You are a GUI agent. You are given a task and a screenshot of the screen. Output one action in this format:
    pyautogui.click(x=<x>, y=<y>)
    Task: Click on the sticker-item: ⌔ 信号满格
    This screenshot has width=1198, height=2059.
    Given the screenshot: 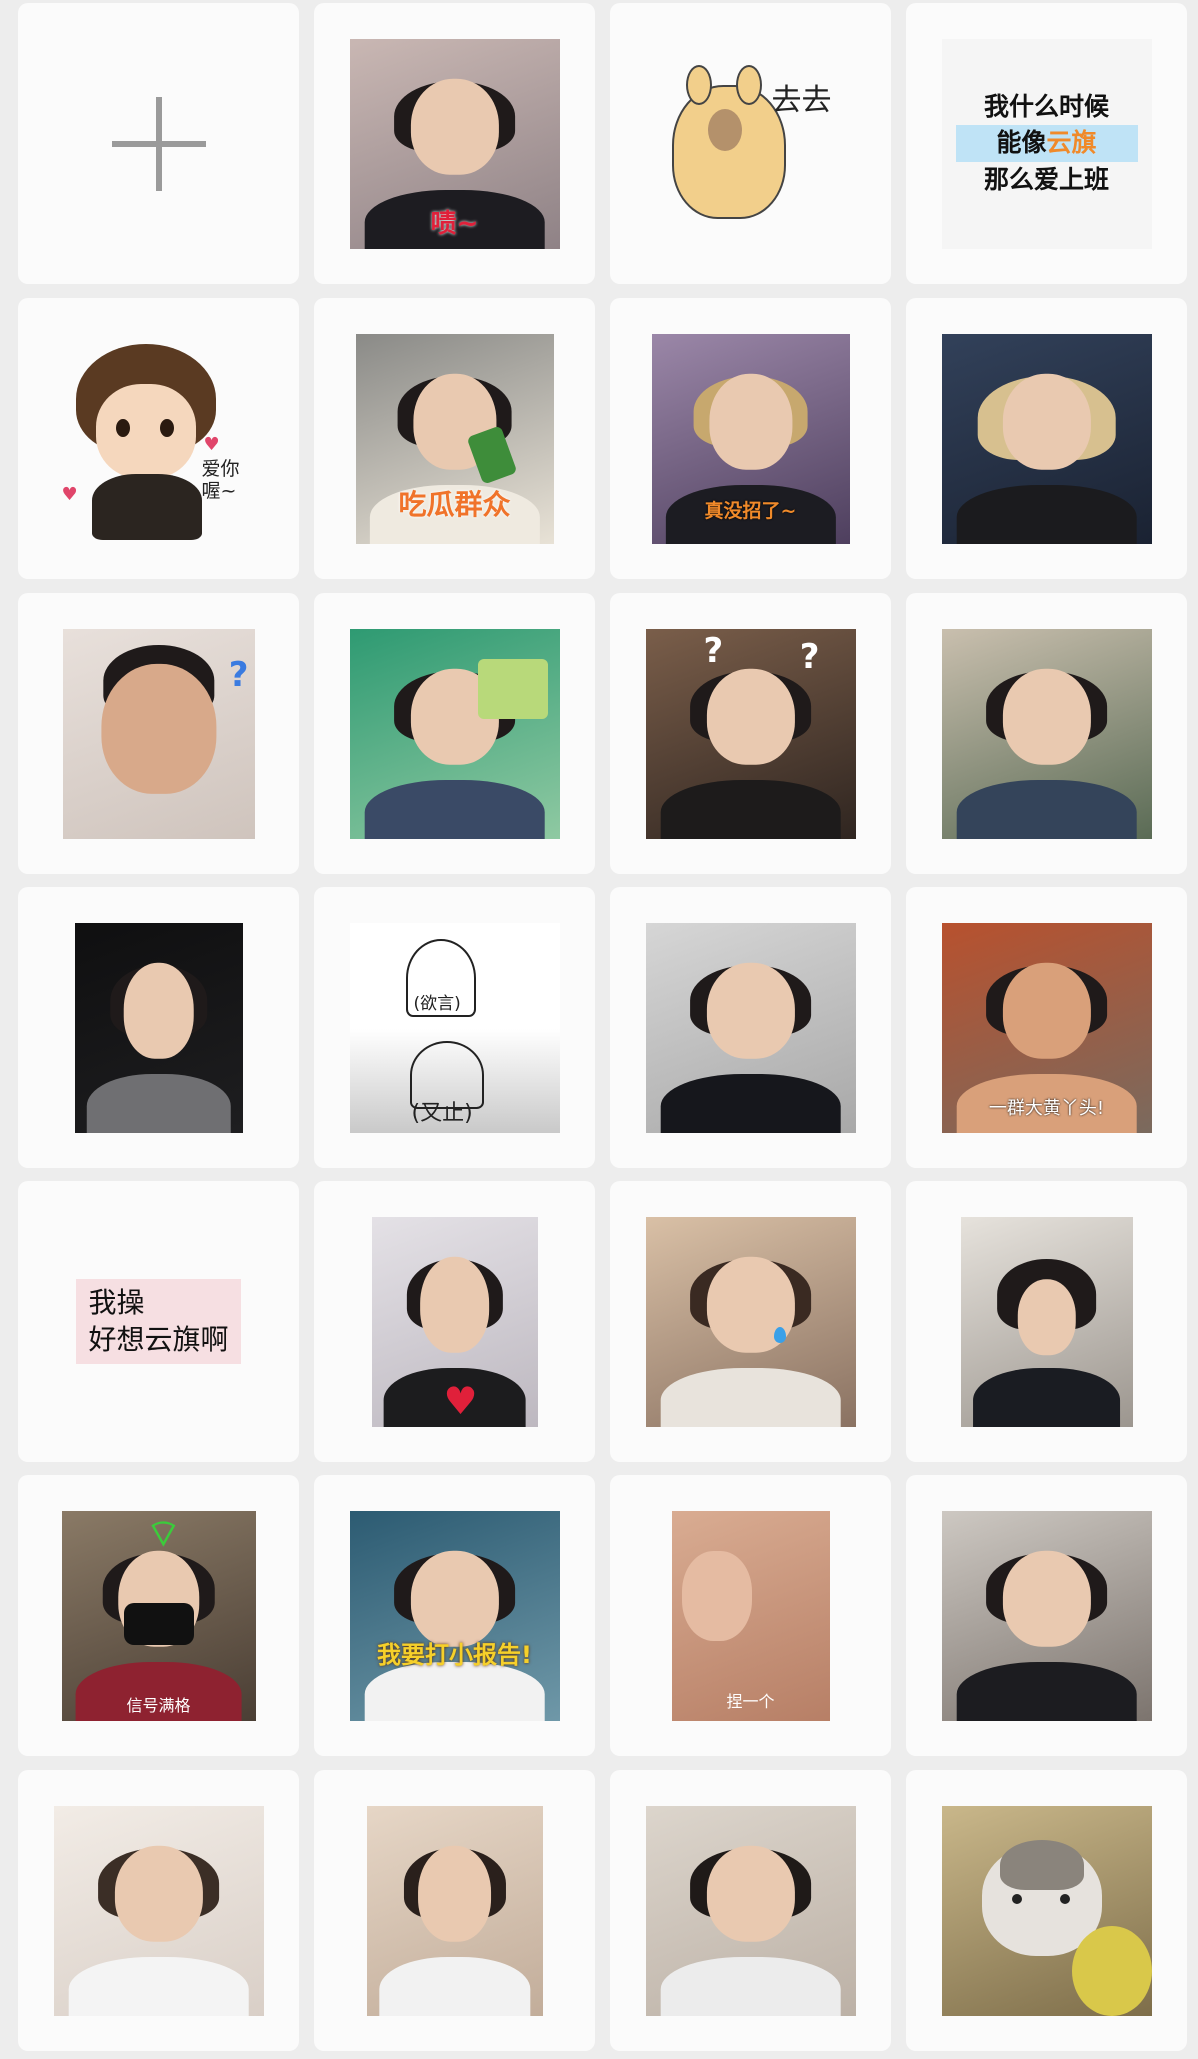 What is the action you would take?
    pyautogui.click(x=158, y=1615)
    